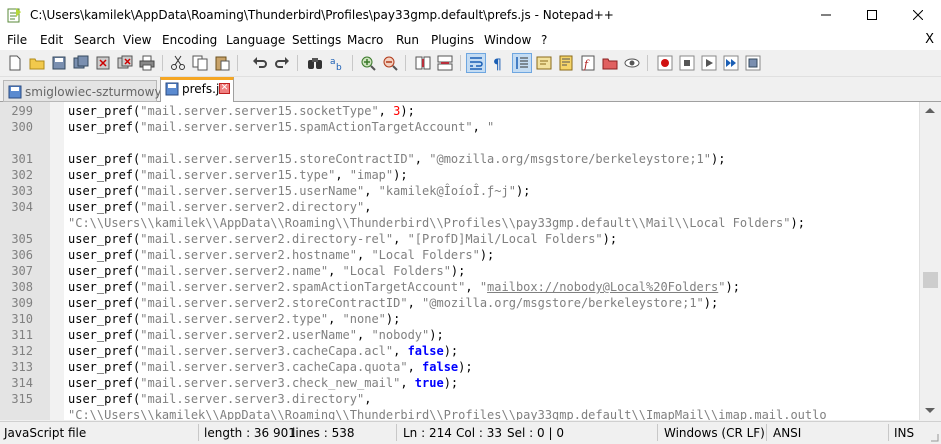  I want to click on scroll-down-icon, so click(930, 410).